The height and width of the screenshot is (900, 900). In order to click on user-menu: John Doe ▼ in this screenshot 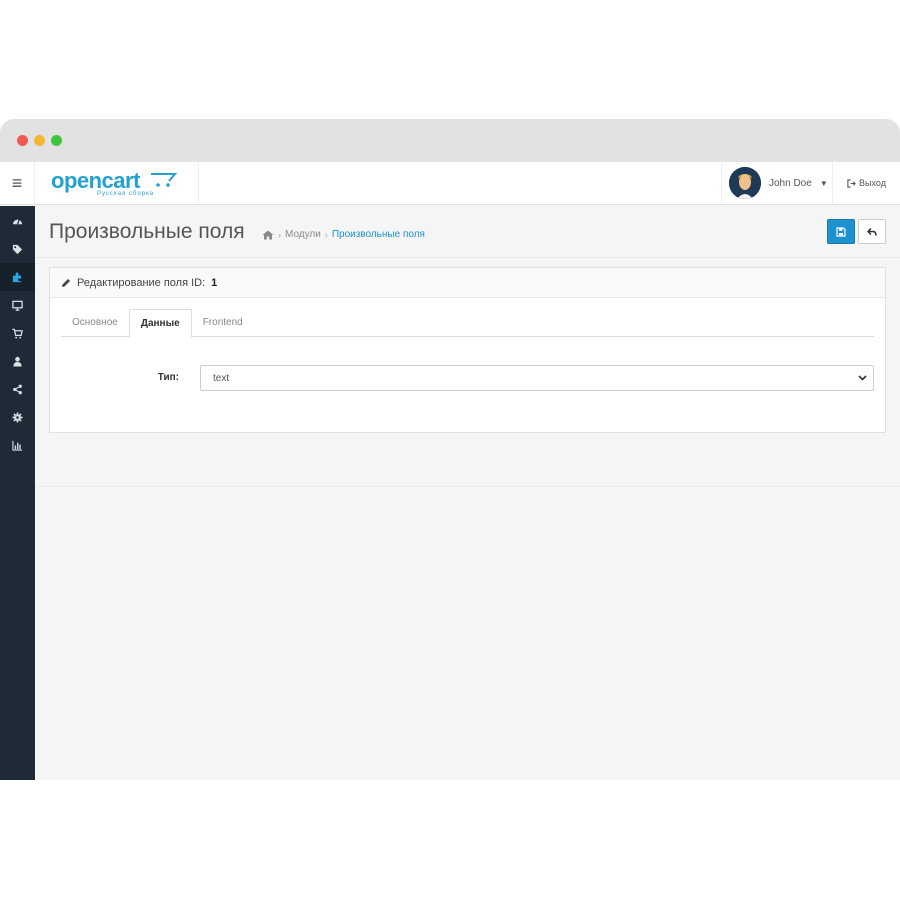, I will do `click(776, 183)`.